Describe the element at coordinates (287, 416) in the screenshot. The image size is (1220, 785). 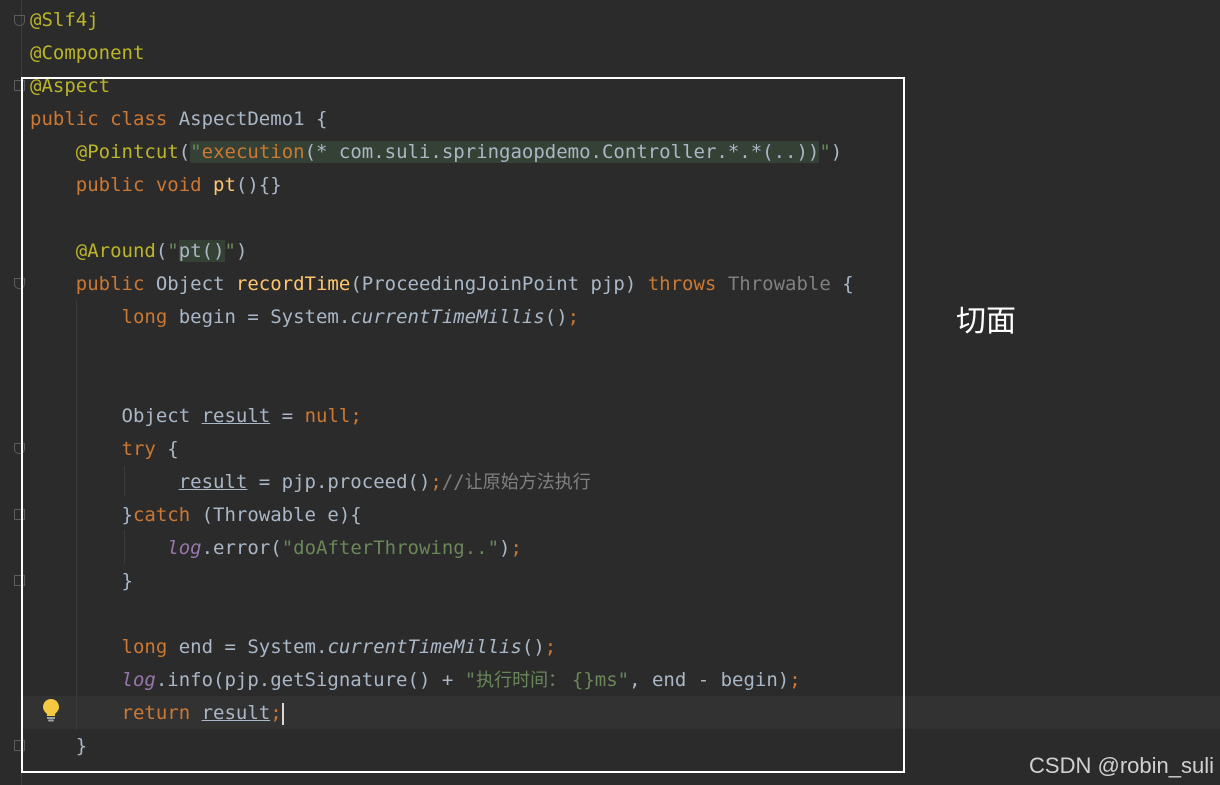
I see `code-token: =` at that location.